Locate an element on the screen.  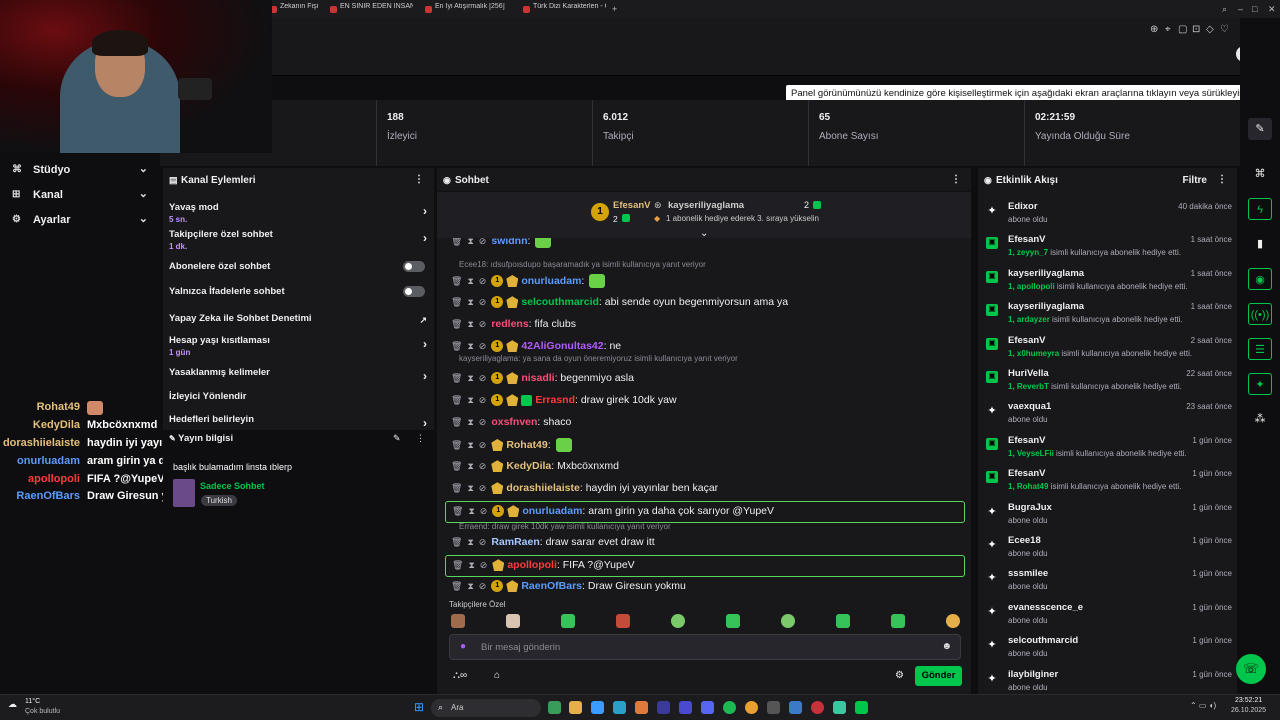
shield-icon: ◇ is located at coordinates (1210, 29).